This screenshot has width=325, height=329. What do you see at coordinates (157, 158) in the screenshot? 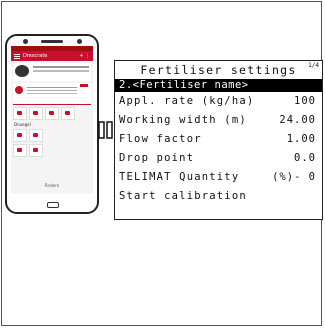
I see `row-label: Drop point` at bounding box center [157, 158].